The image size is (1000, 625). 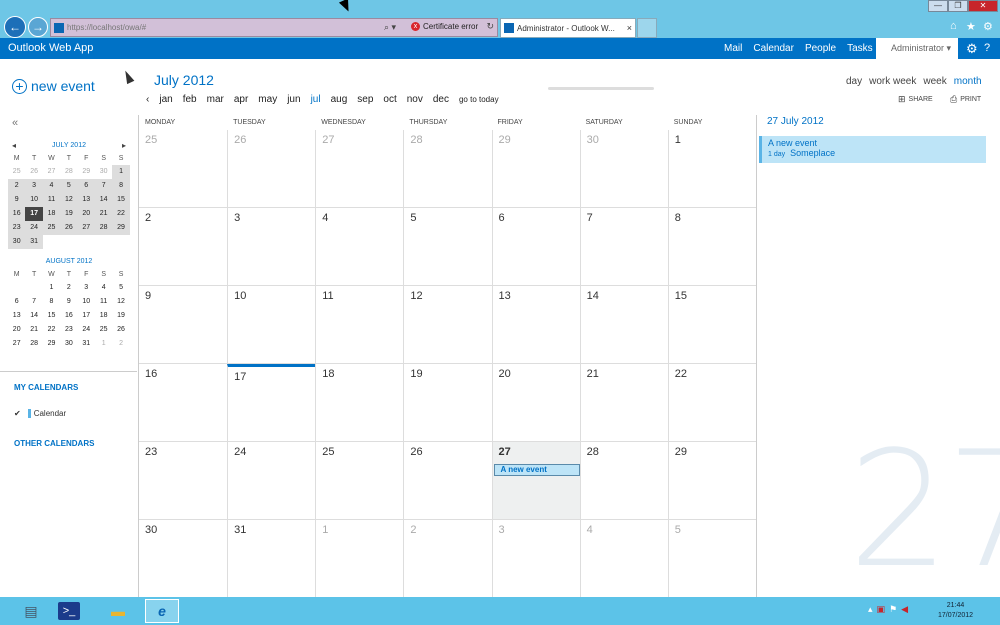 What do you see at coordinates (854, 81) in the screenshot?
I see `view-day: day` at bounding box center [854, 81].